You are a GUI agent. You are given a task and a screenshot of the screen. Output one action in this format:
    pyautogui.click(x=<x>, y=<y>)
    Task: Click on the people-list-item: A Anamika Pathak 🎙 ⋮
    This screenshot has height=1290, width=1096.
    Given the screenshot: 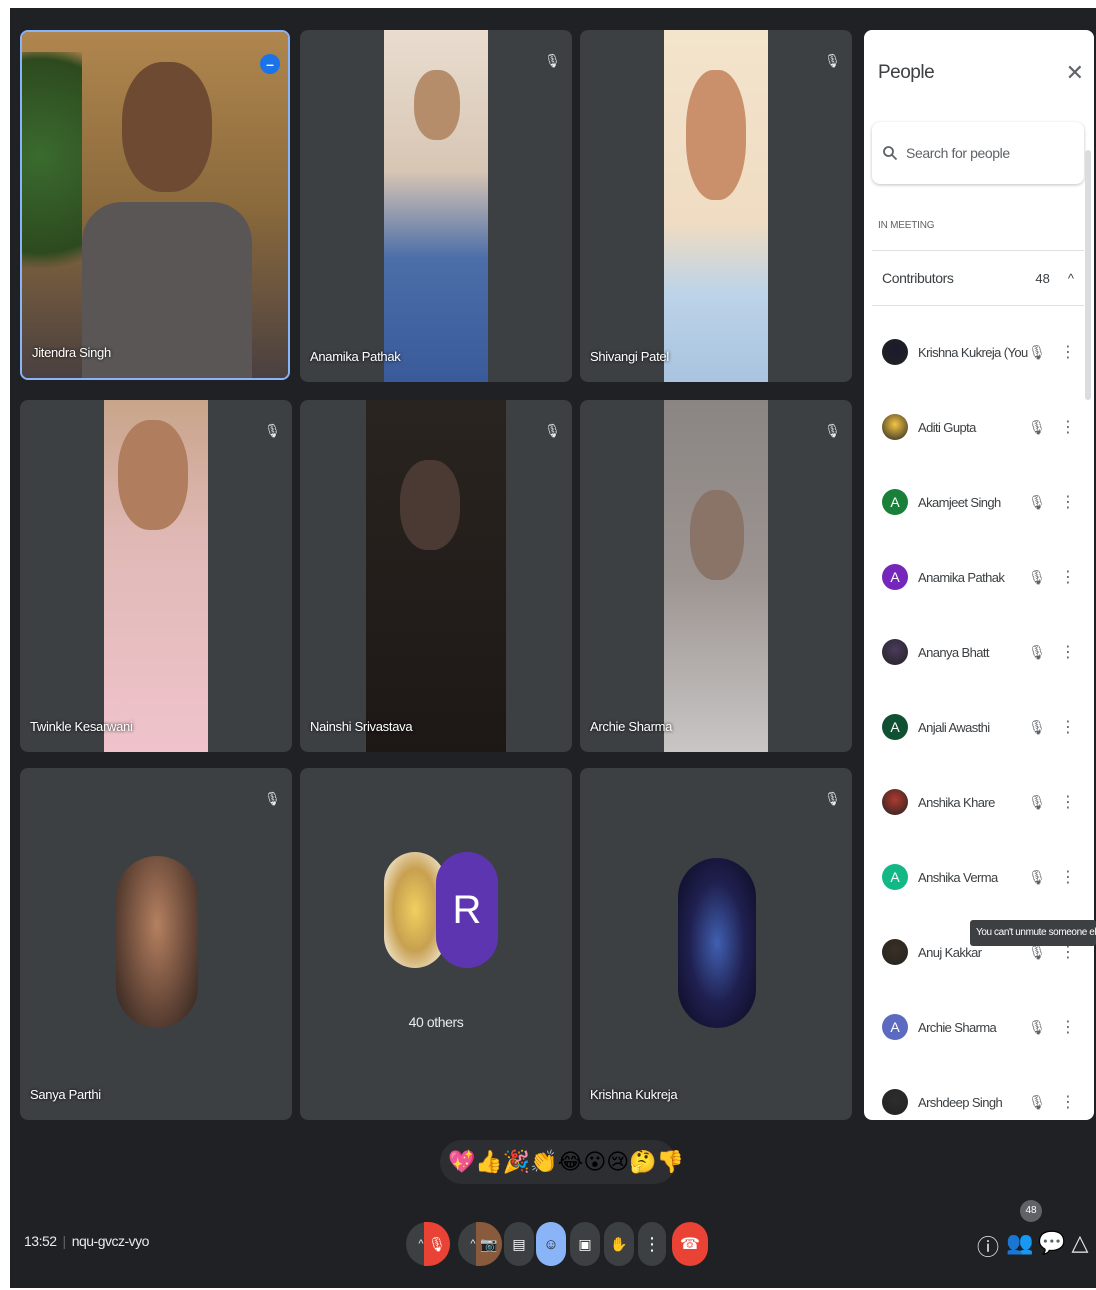 What is the action you would take?
    pyautogui.click(x=978, y=577)
    